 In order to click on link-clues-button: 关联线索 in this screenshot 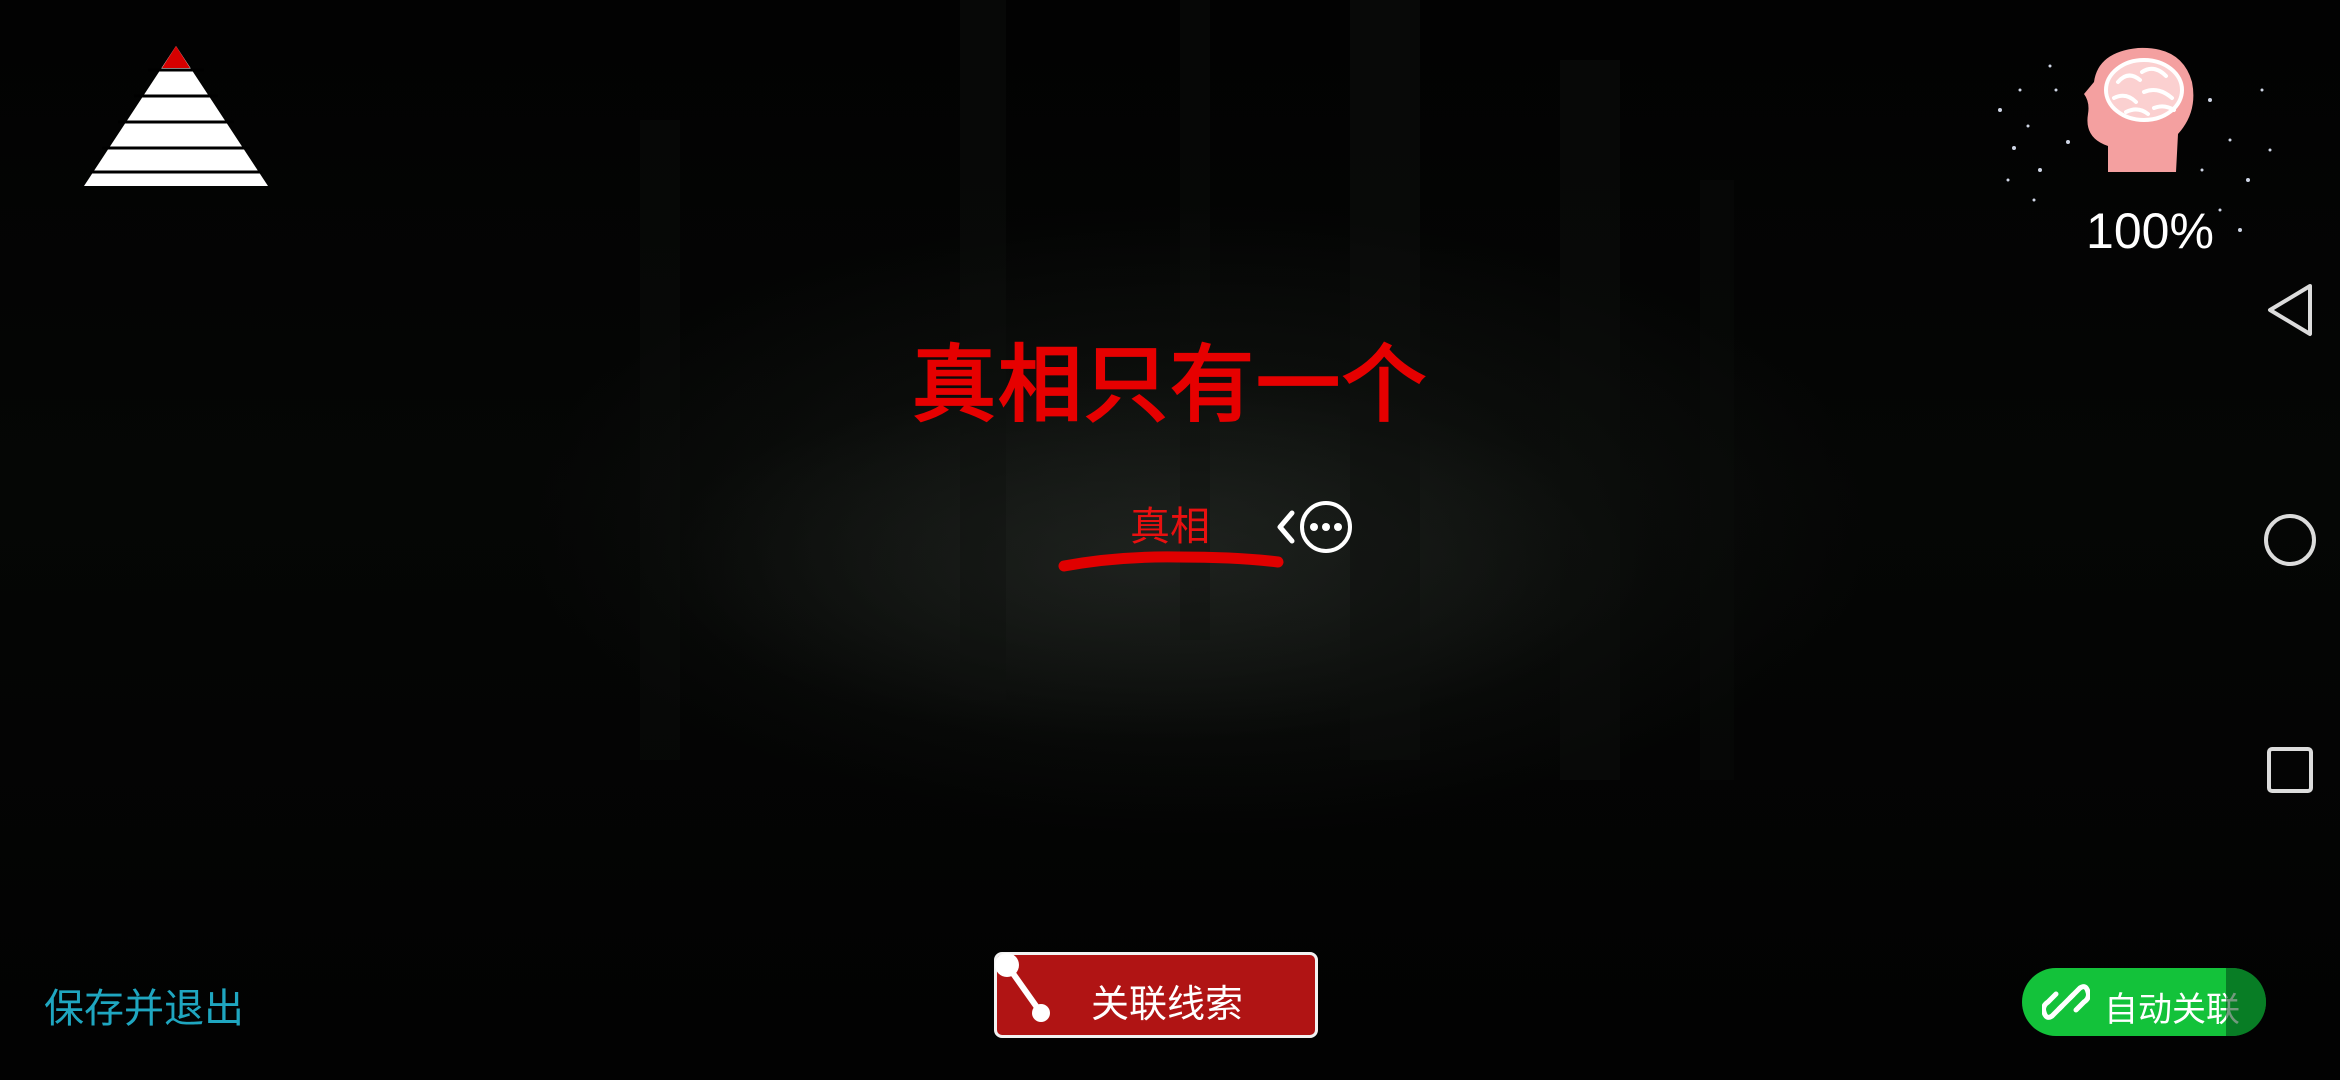, I will do `click(1156, 995)`.